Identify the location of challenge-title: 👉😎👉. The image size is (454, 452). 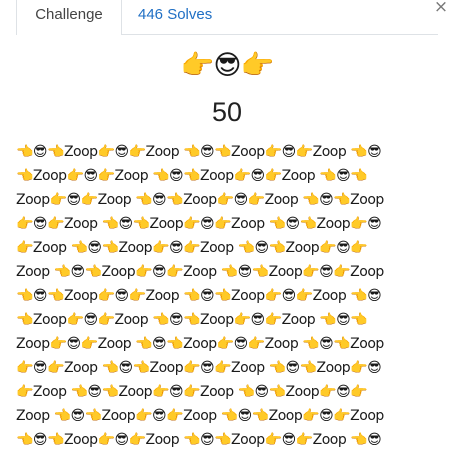
(227, 65).